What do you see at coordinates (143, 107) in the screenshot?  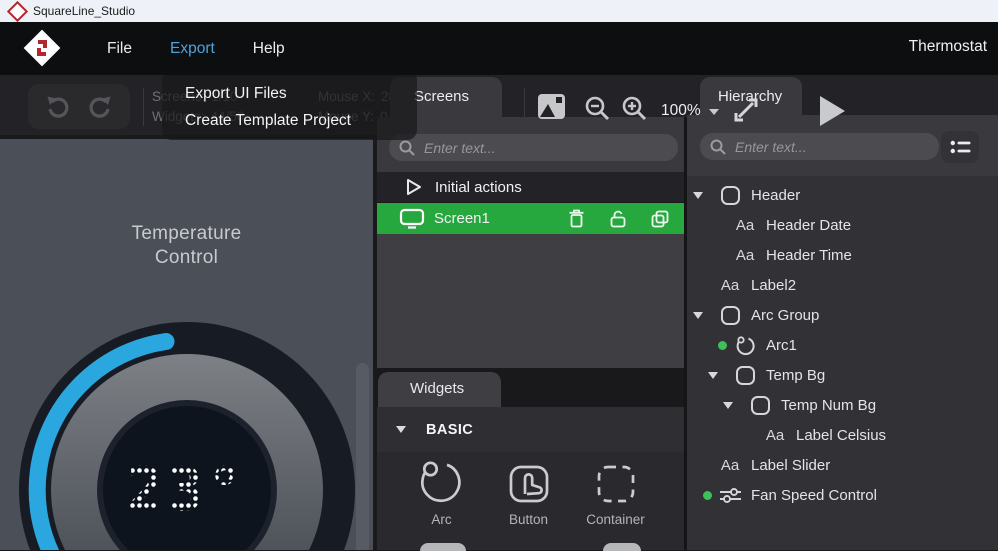 I see `toolbar-divider` at bounding box center [143, 107].